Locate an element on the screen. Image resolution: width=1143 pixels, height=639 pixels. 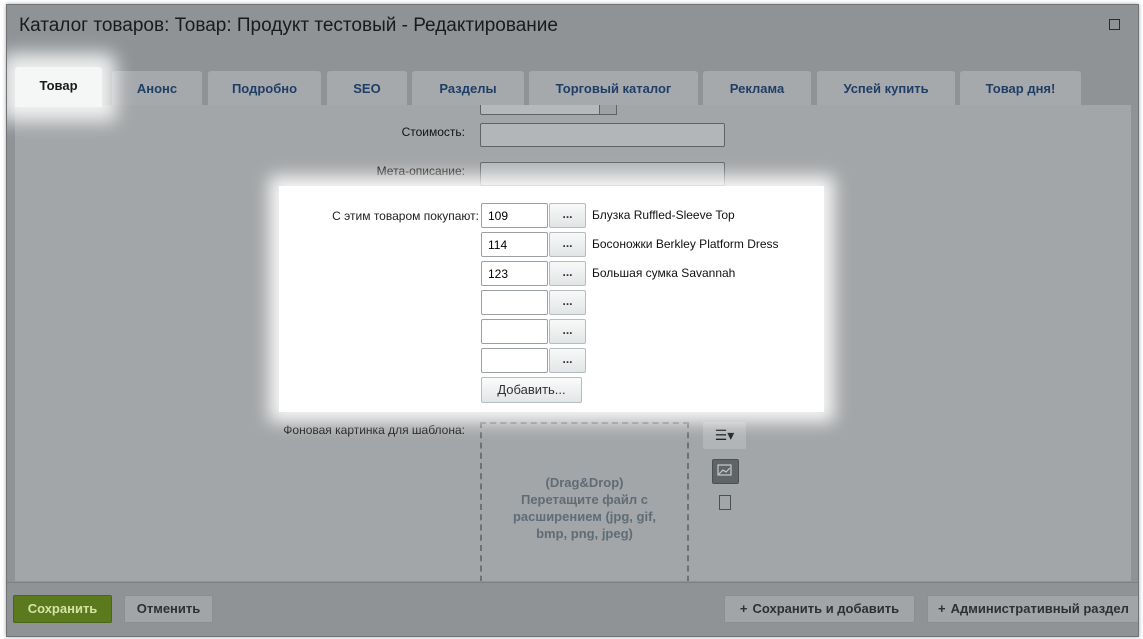
related-products-label: С этим товаром покупают: is located at coordinates (405, 216).